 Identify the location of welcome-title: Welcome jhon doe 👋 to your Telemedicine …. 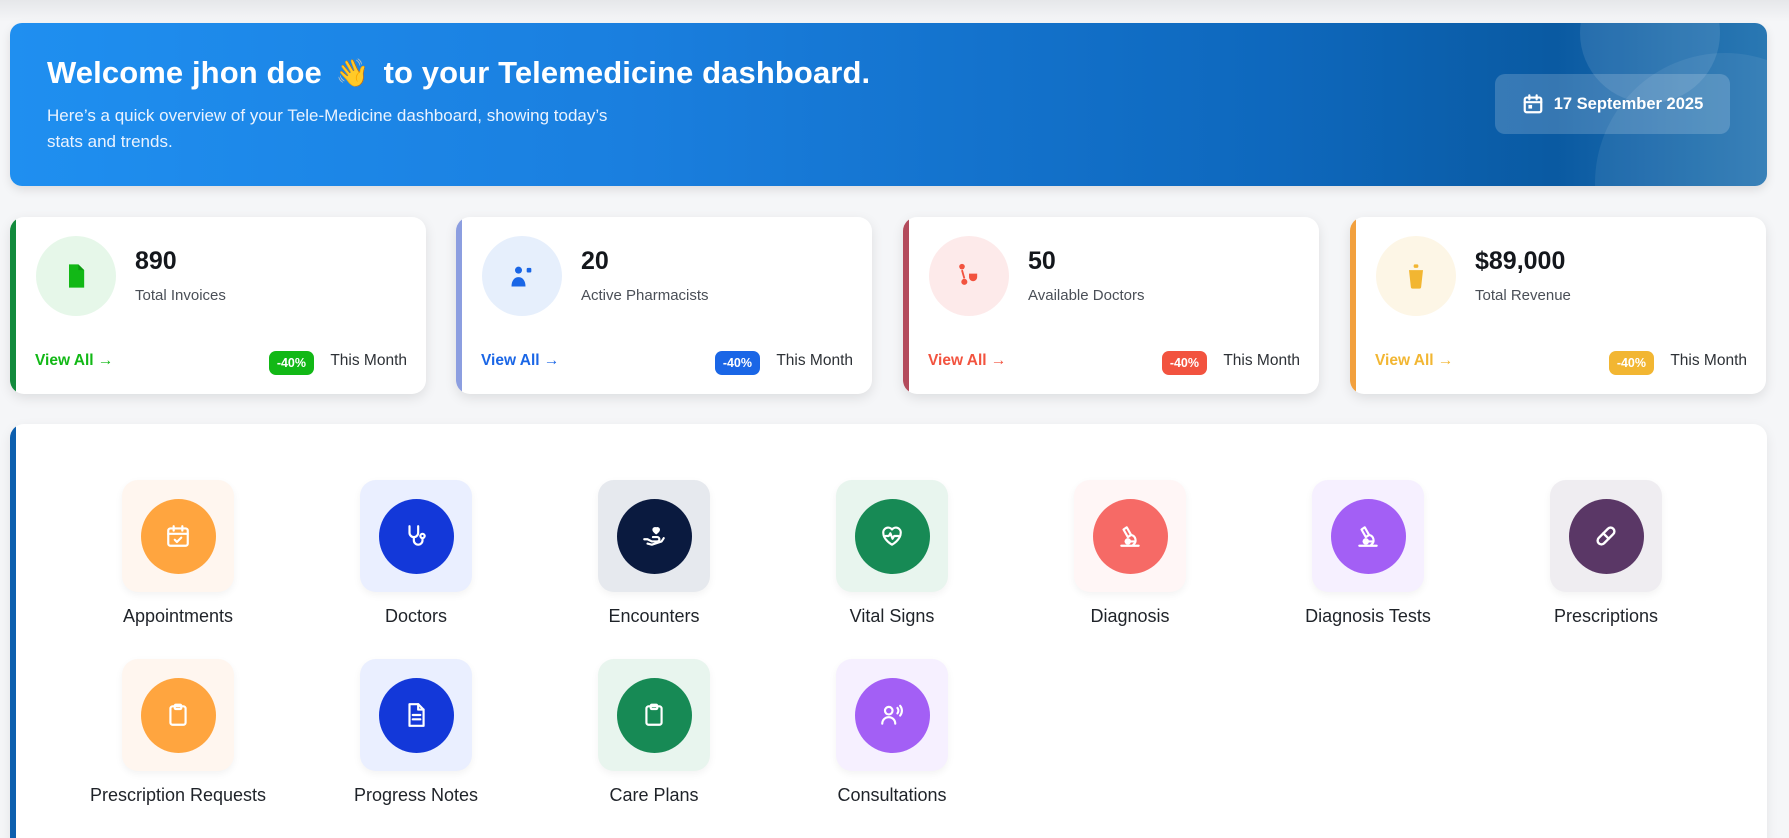
(458, 73).